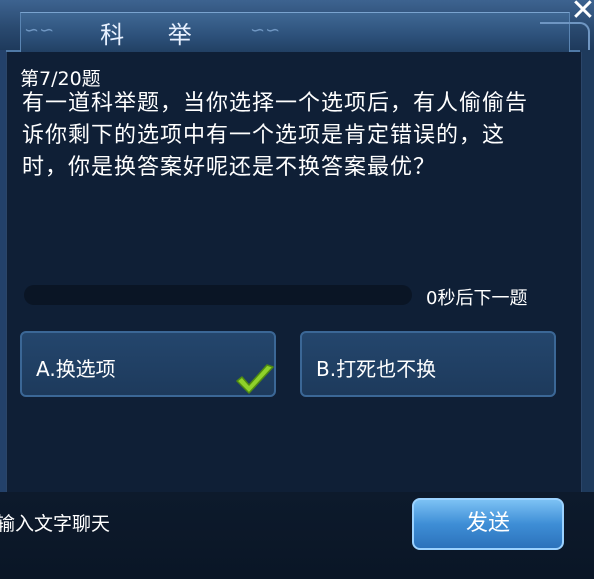 The image size is (594, 579). What do you see at coordinates (198, 524) in the screenshot?
I see `chat-input: 输入文字聊天` at bounding box center [198, 524].